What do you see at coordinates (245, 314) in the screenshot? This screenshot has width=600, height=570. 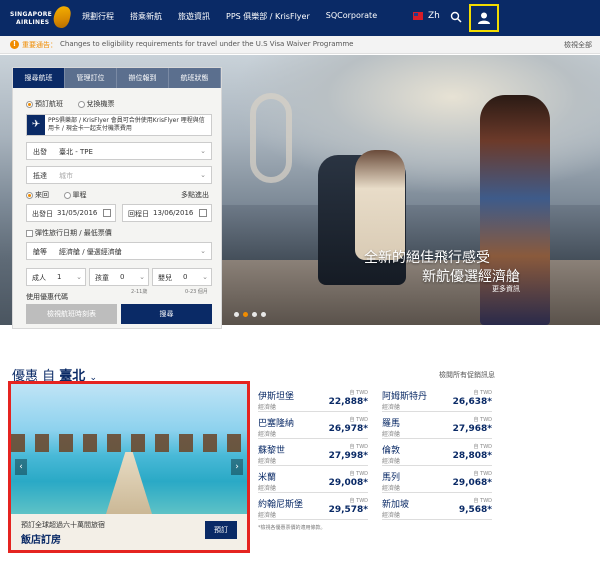 I see `carousel-dot-active` at bounding box center [245, 314].